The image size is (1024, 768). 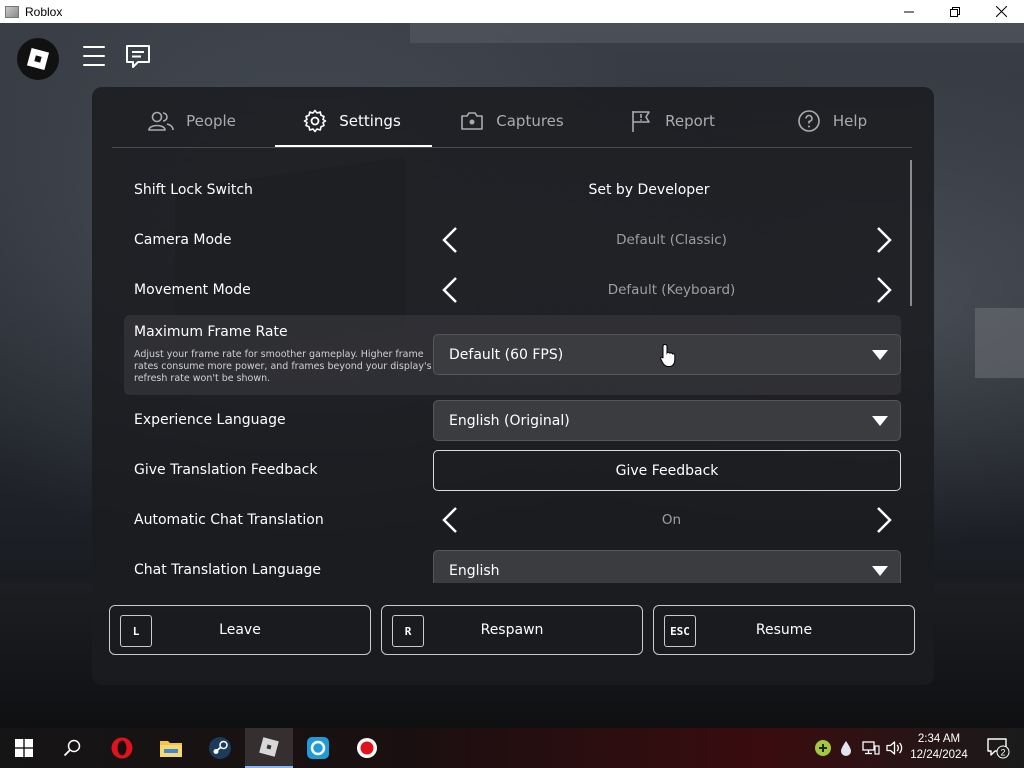 I want to click on menu-hamburger-button, so click(x=94, y=56).